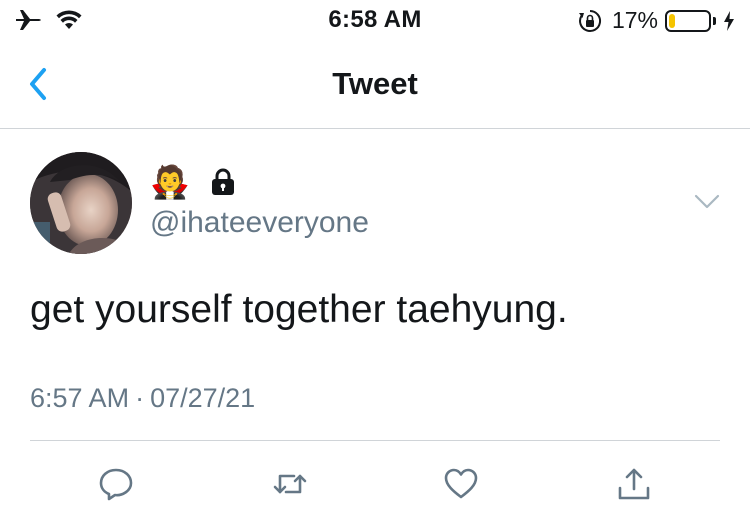 The width and height of the screenshot is (750, 526). Describe the element at coordinates (193, 182) in the screenshot. I see `display-name-row: 🧛` at that location.